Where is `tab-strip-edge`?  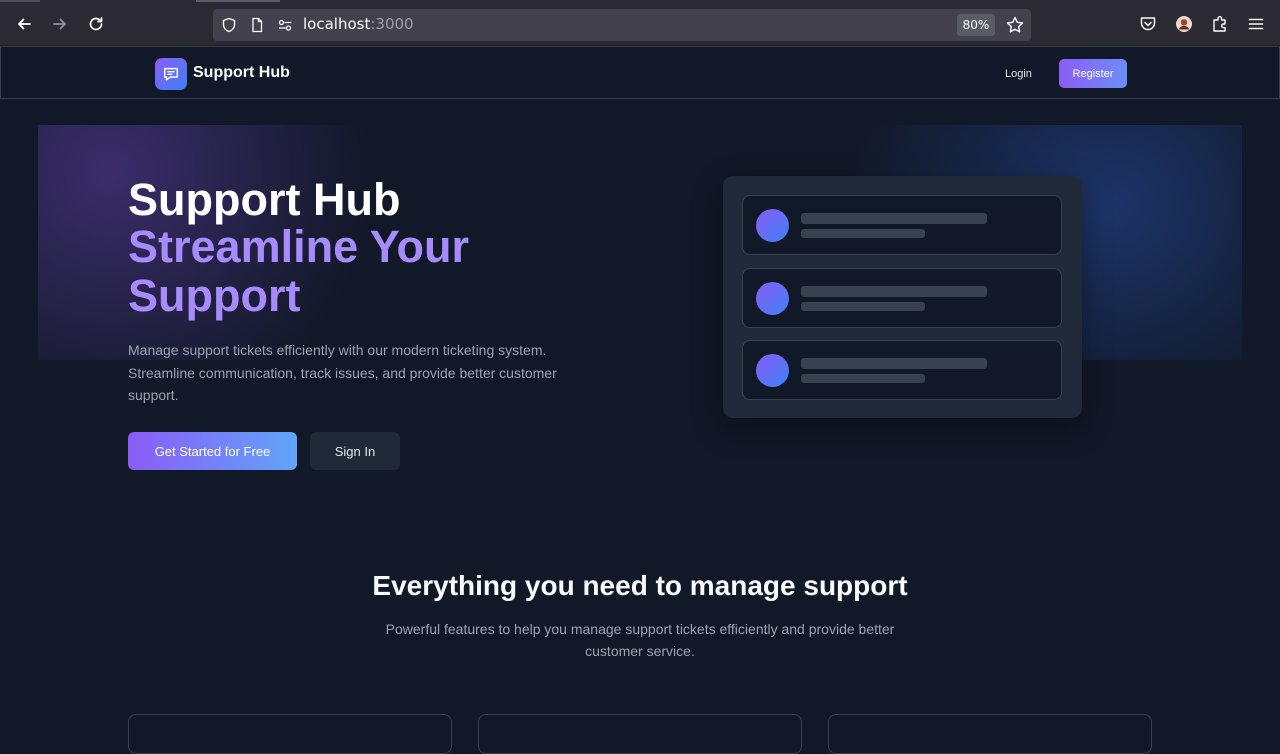 tab-strip-edge is located at coordinates (20, 1).